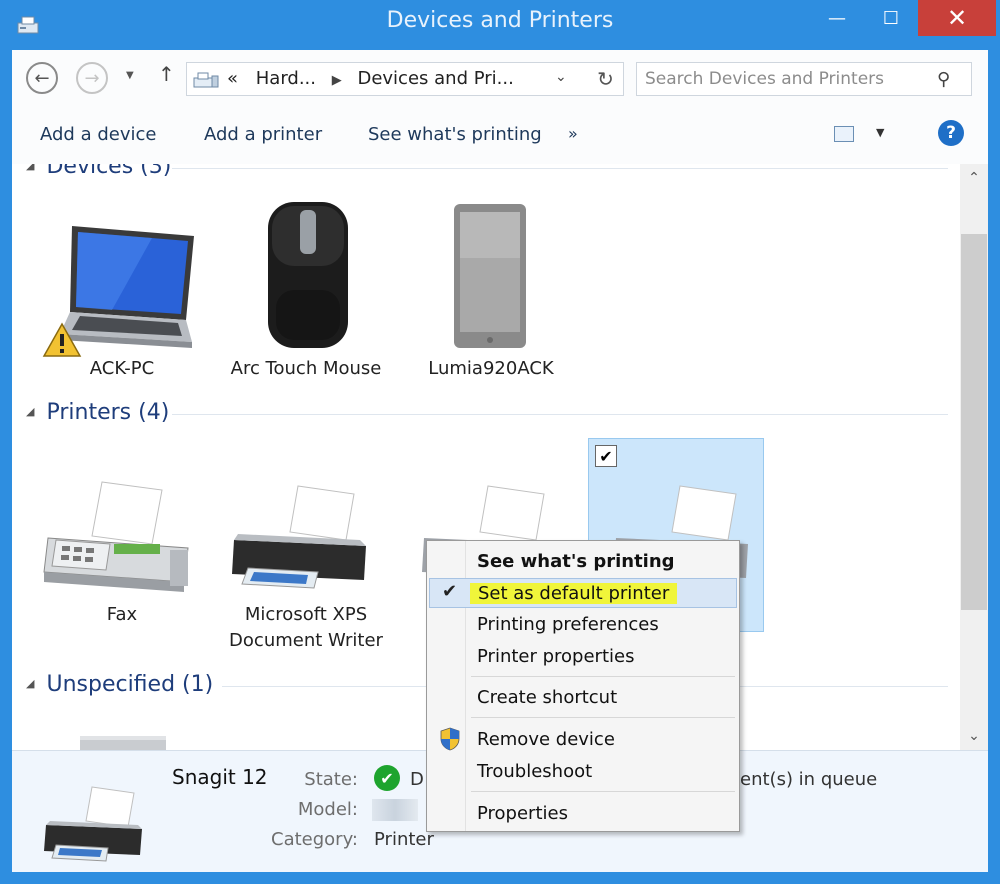 The height and width of the screenshot is (884, 1000). I want to click on highlighted-label: Set as default printer, so click(574, 593).